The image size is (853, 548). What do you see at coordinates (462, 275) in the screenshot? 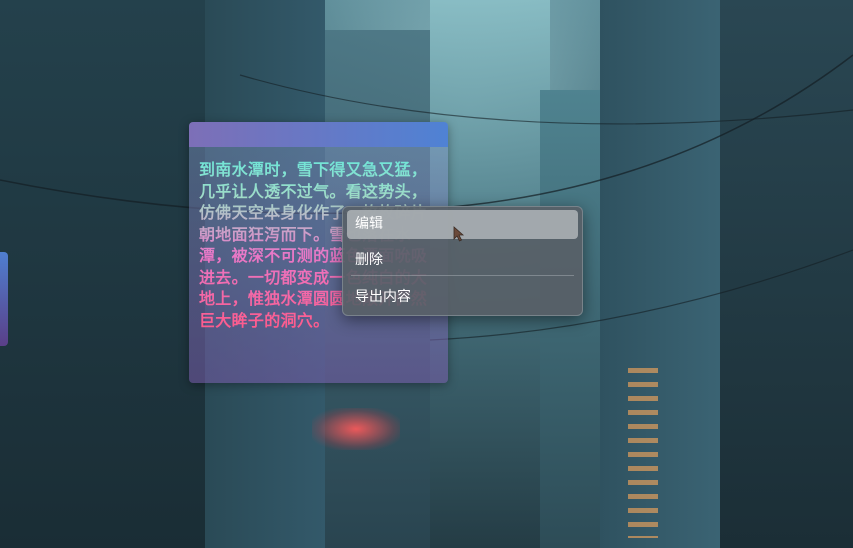
I see `menu-separator` at bounding box center [462, 275].